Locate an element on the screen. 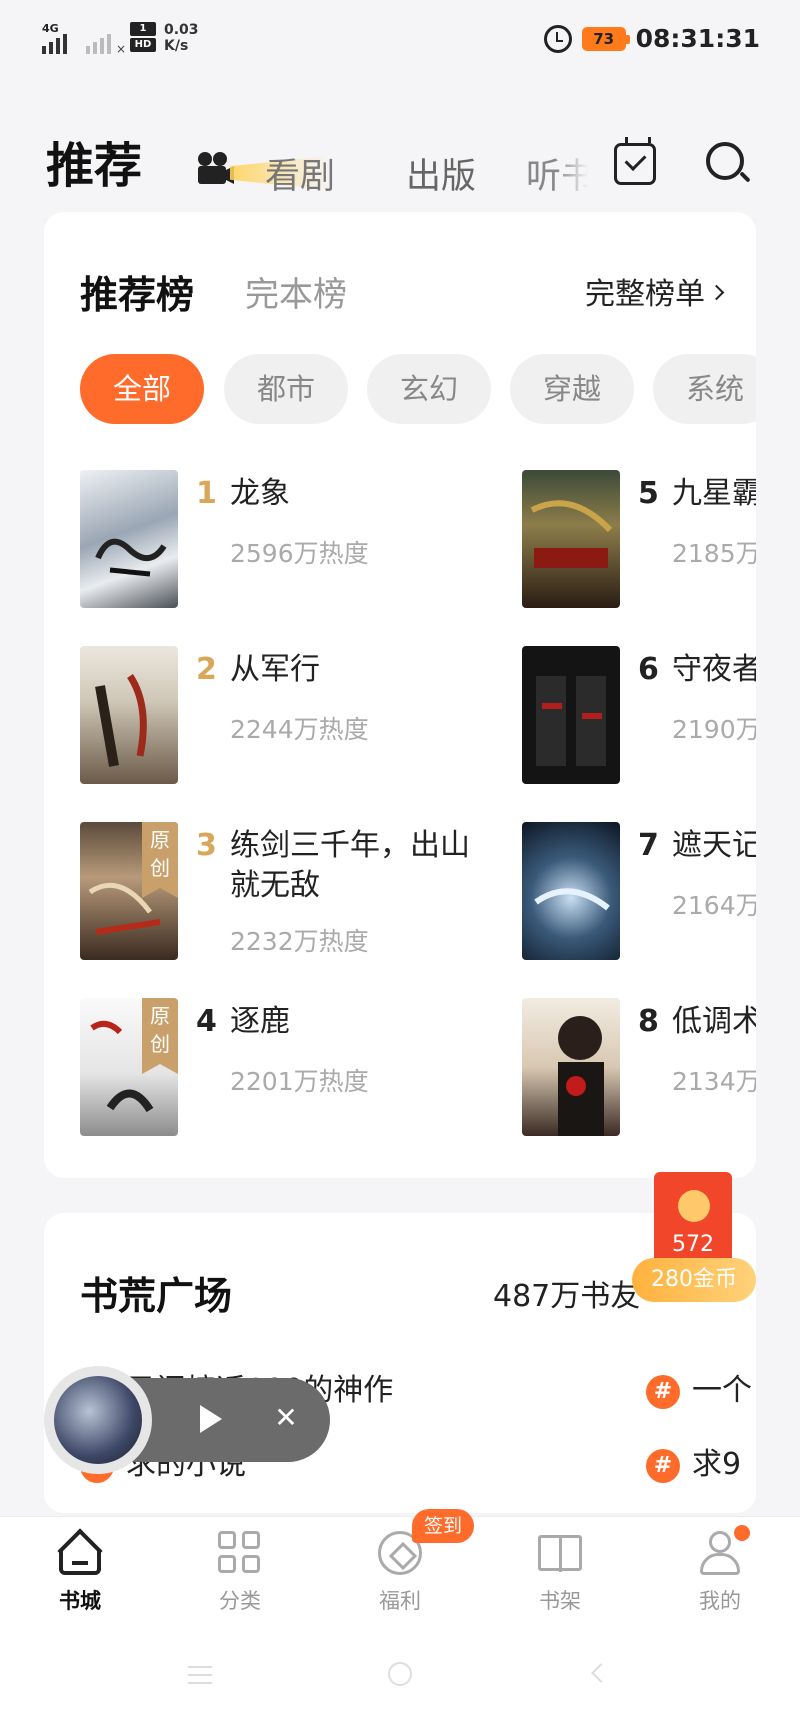 This screenshot has width=800, height=1733. nav-welfare: 福利 is located at coordinates (400, 1573).